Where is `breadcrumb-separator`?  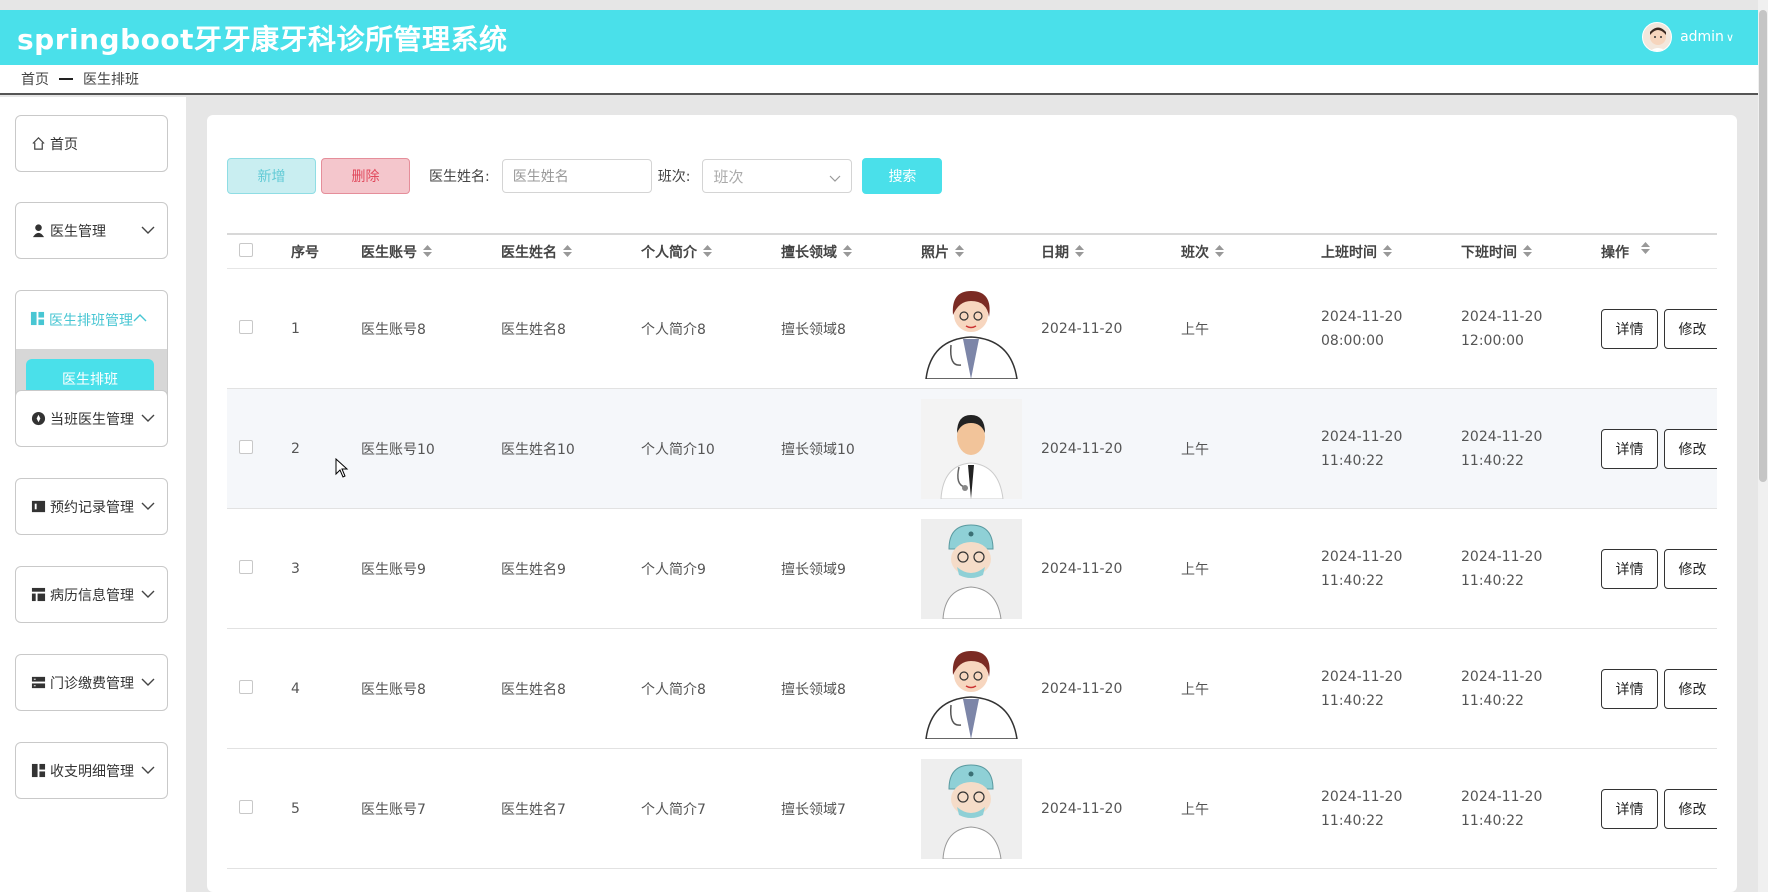
breadcrumb-separator is located at coordinates (66, 79).